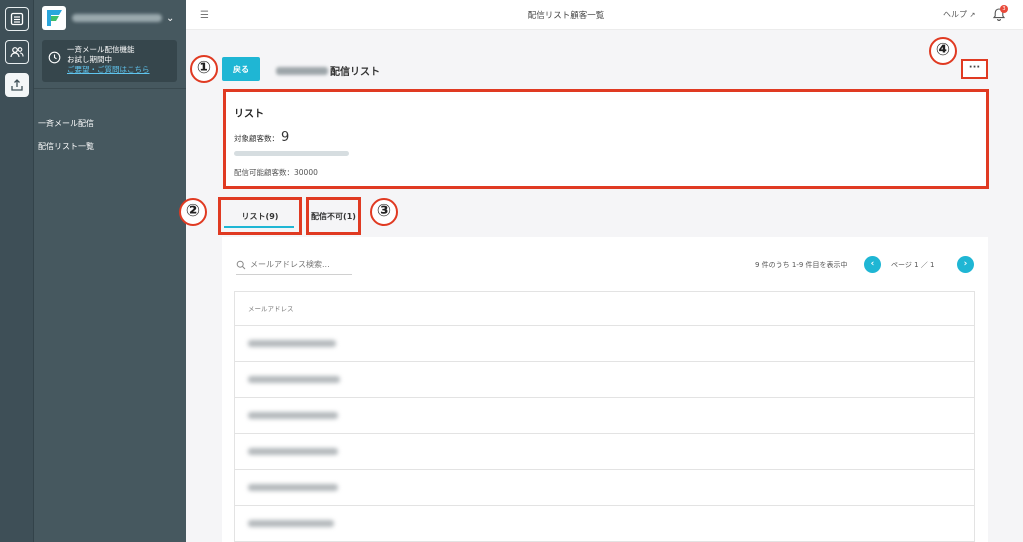 This screenshot has width=1023, height=542. Describe the element at coordinates (66, 146) in the screenshot. I see `sidebar-item-delivery-lists: 配信リスト一覧` at that location.